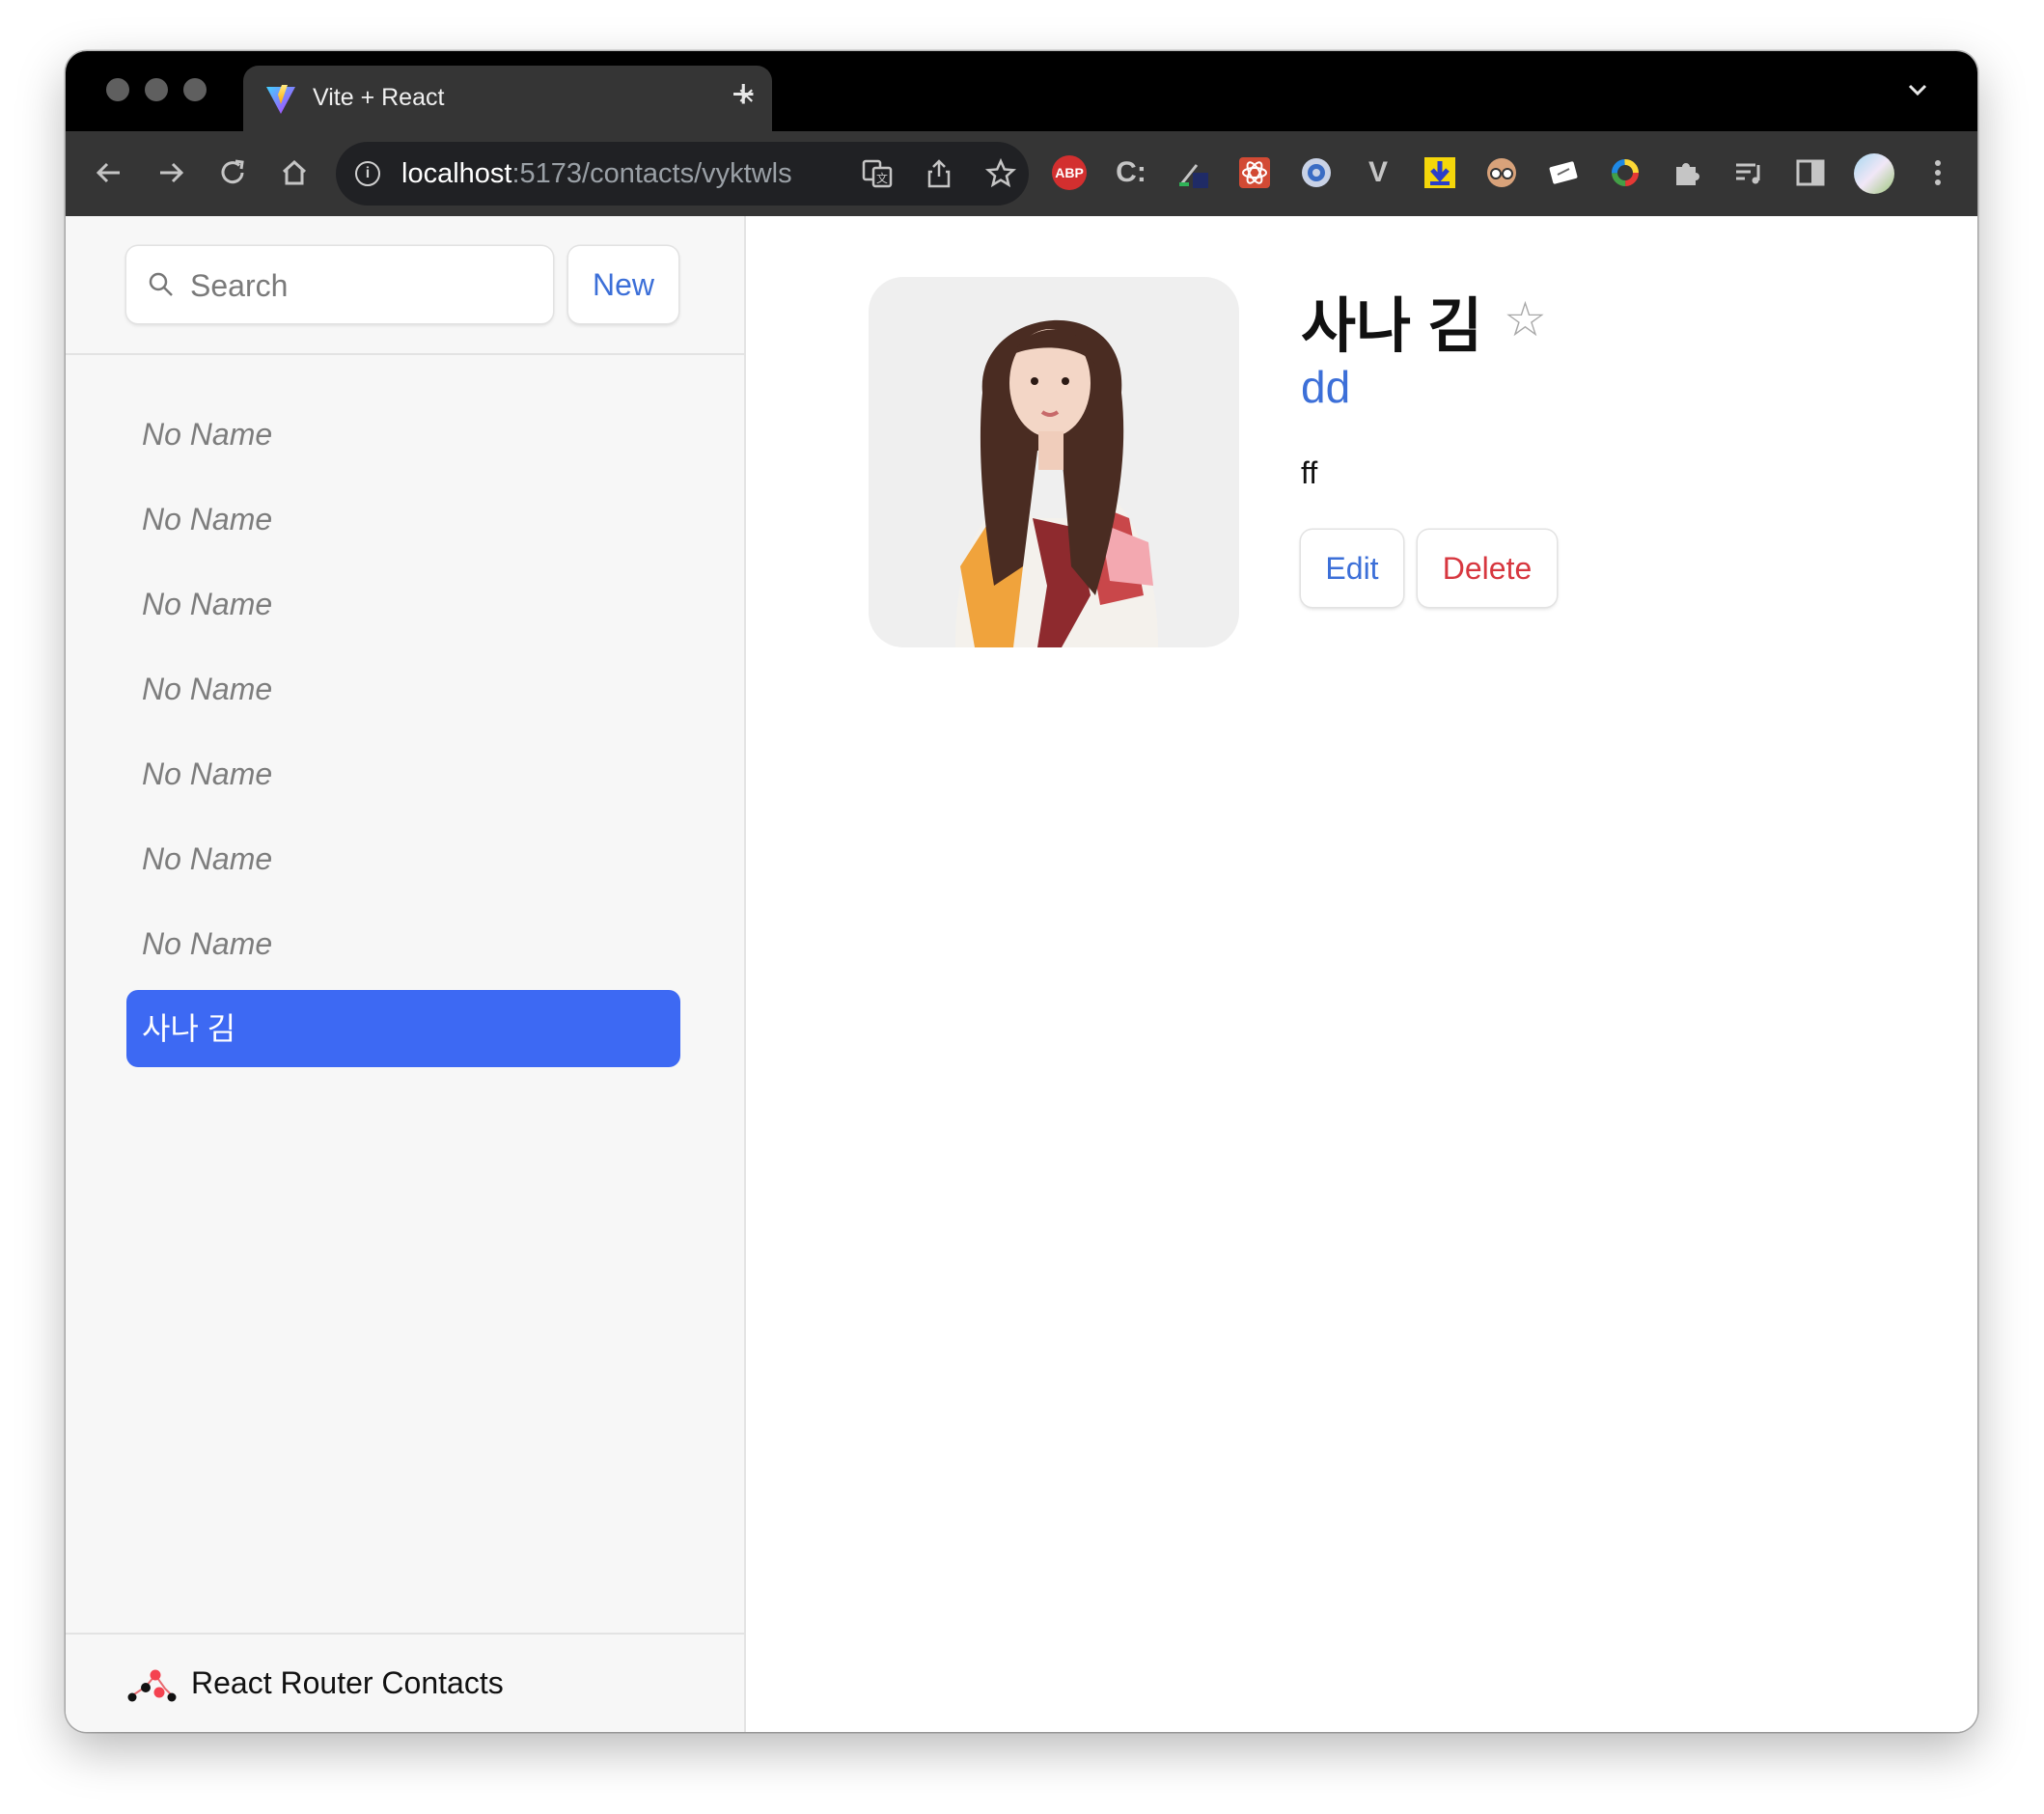 This screenshot has height=1814, width=2044. What do you see at coordinates (1316, 172) in the screenshot?
I see `round-extension-icon` at bounding box center [1316, 172].